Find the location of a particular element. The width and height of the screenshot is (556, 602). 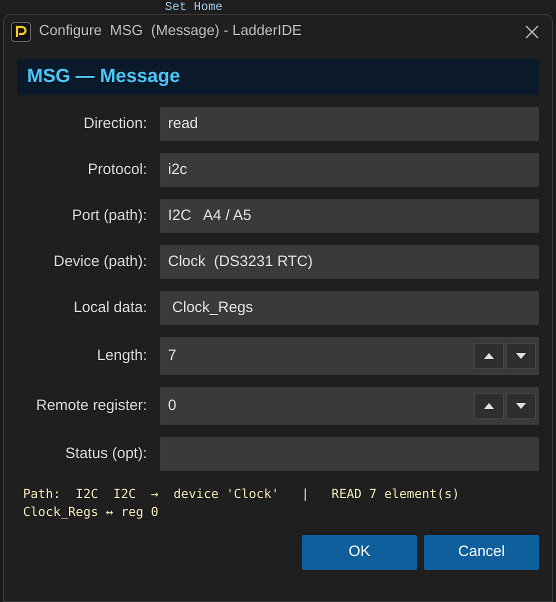

input-field: Clock_Regs is located at coordinates (349, 308).